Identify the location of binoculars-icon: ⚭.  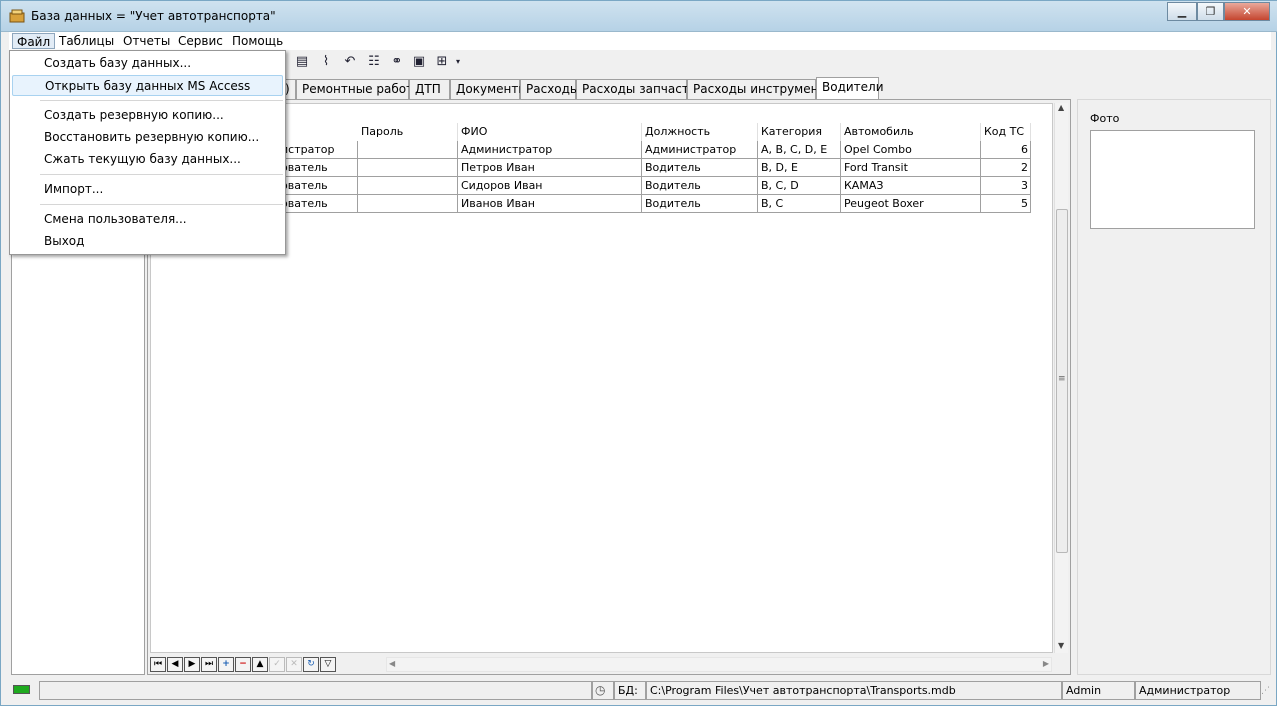
(397, 62).